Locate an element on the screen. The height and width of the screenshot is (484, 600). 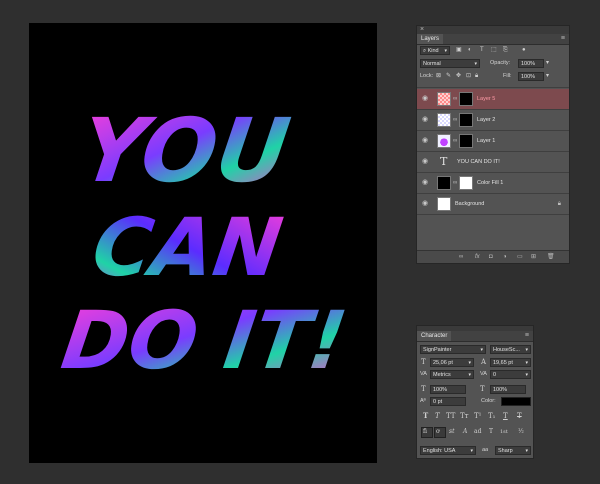
close-icon: × is located at coordinates (422, 29).